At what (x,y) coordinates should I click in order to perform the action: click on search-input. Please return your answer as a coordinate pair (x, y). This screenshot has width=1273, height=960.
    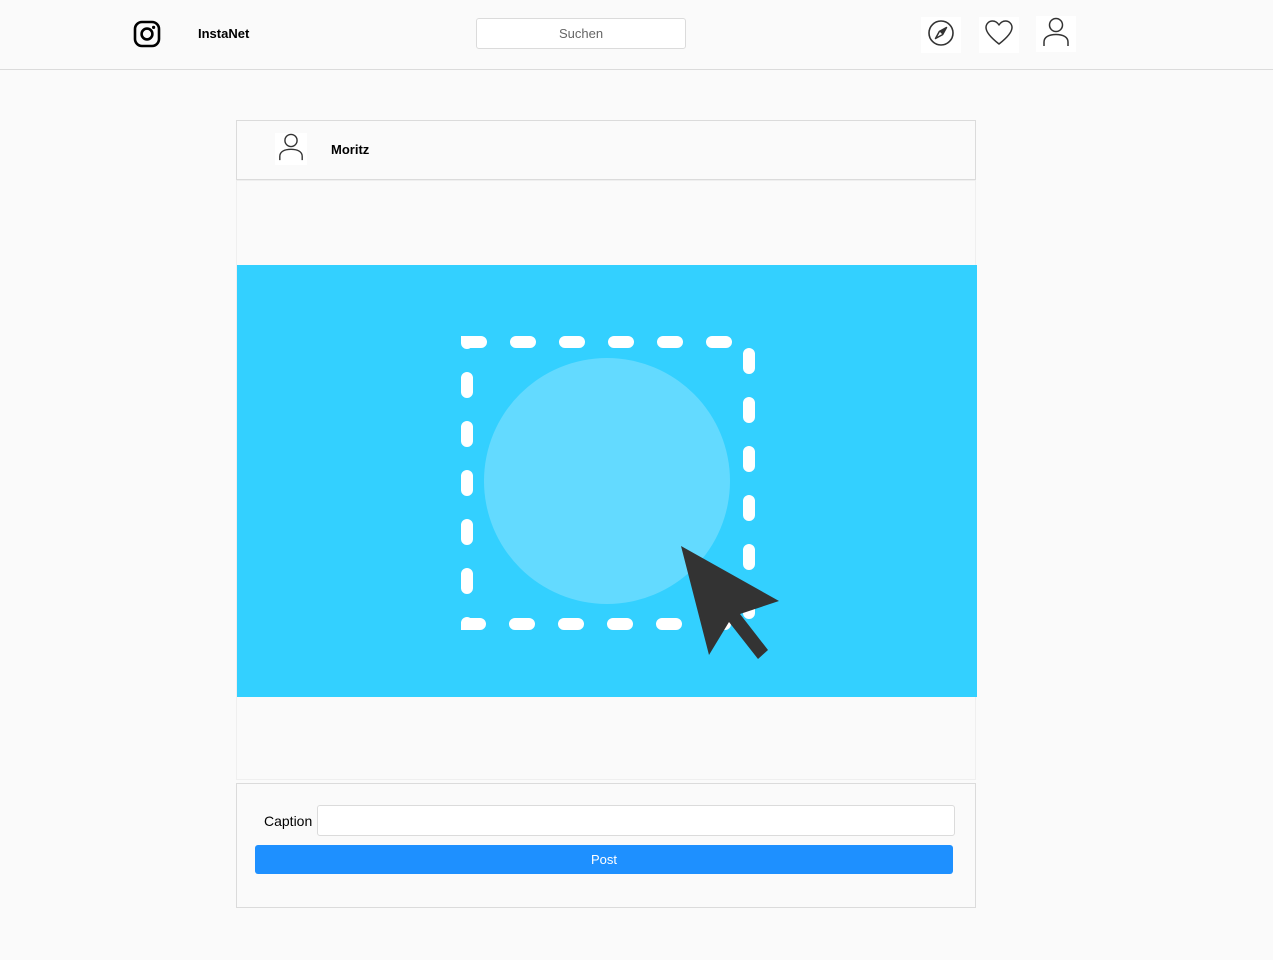
    Looking at the image, I should click on (581, 33).